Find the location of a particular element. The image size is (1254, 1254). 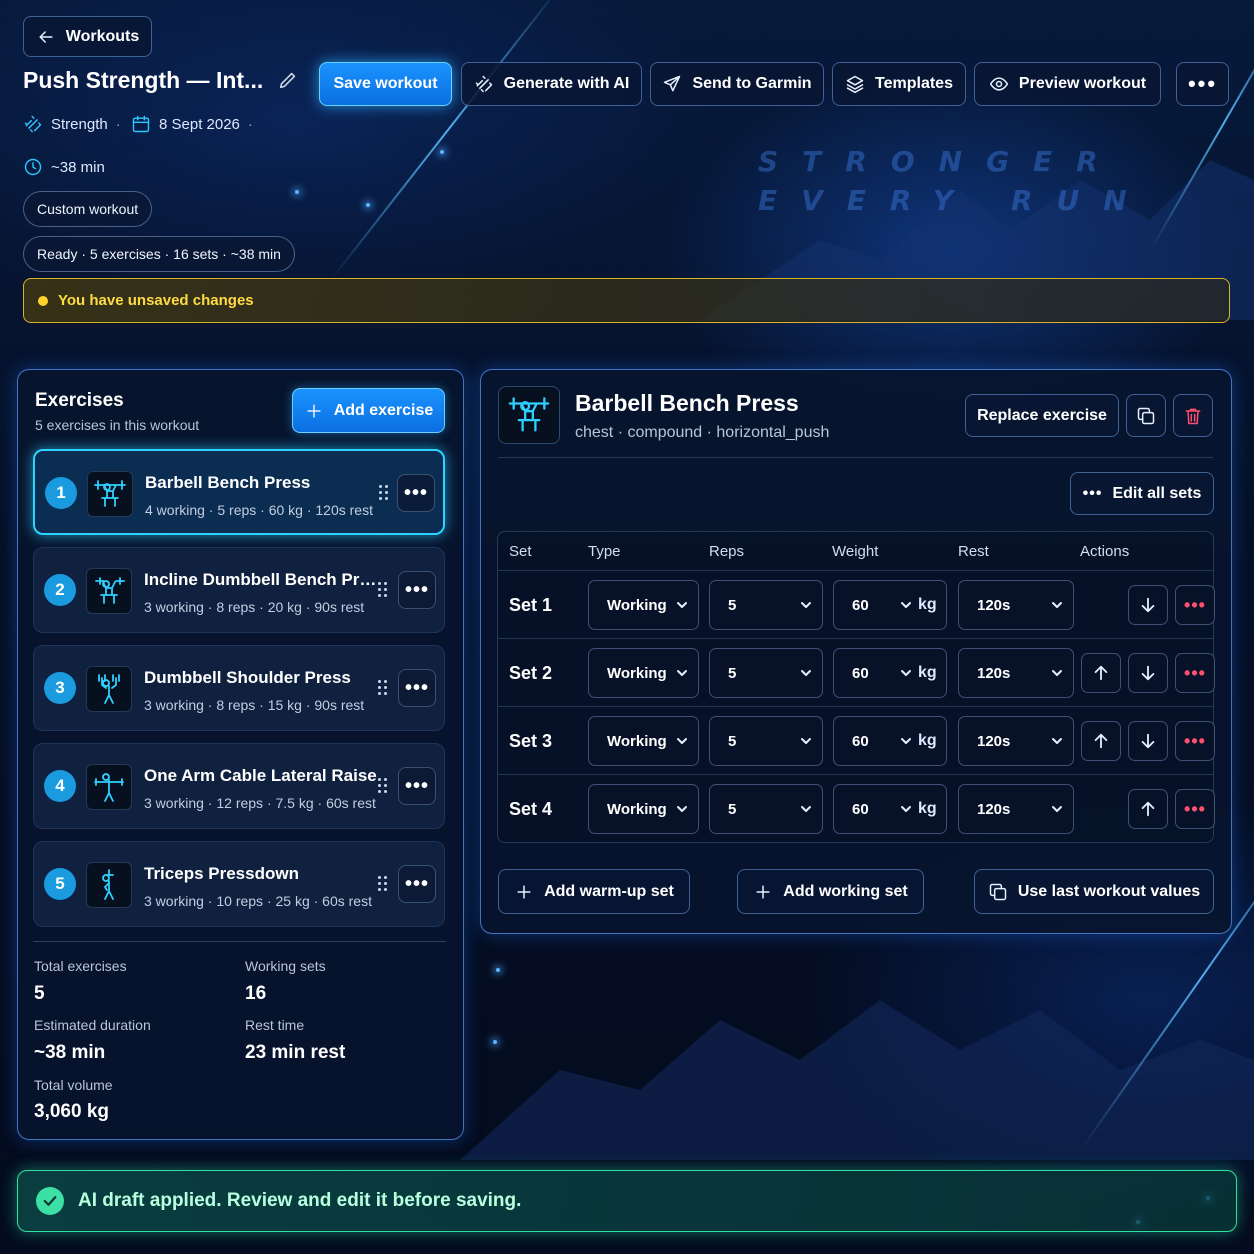

exercise-name: Incline Dumbbell Bench Press is located at coordinates (264, 579).